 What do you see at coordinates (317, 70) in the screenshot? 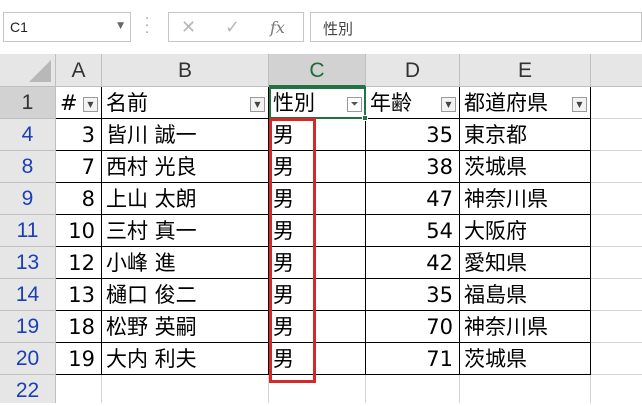
I see `column-header-c: C` at bounding box center [317, 70].